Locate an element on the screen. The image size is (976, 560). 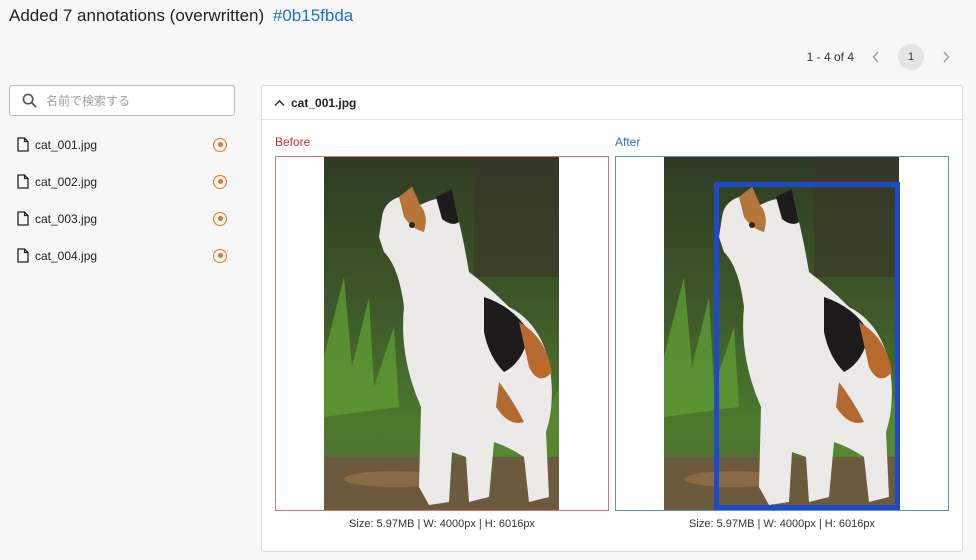
after-image-info: Size: 5.97MB | W: 4000px | H: 6016px is located at coordinates (782, 524).